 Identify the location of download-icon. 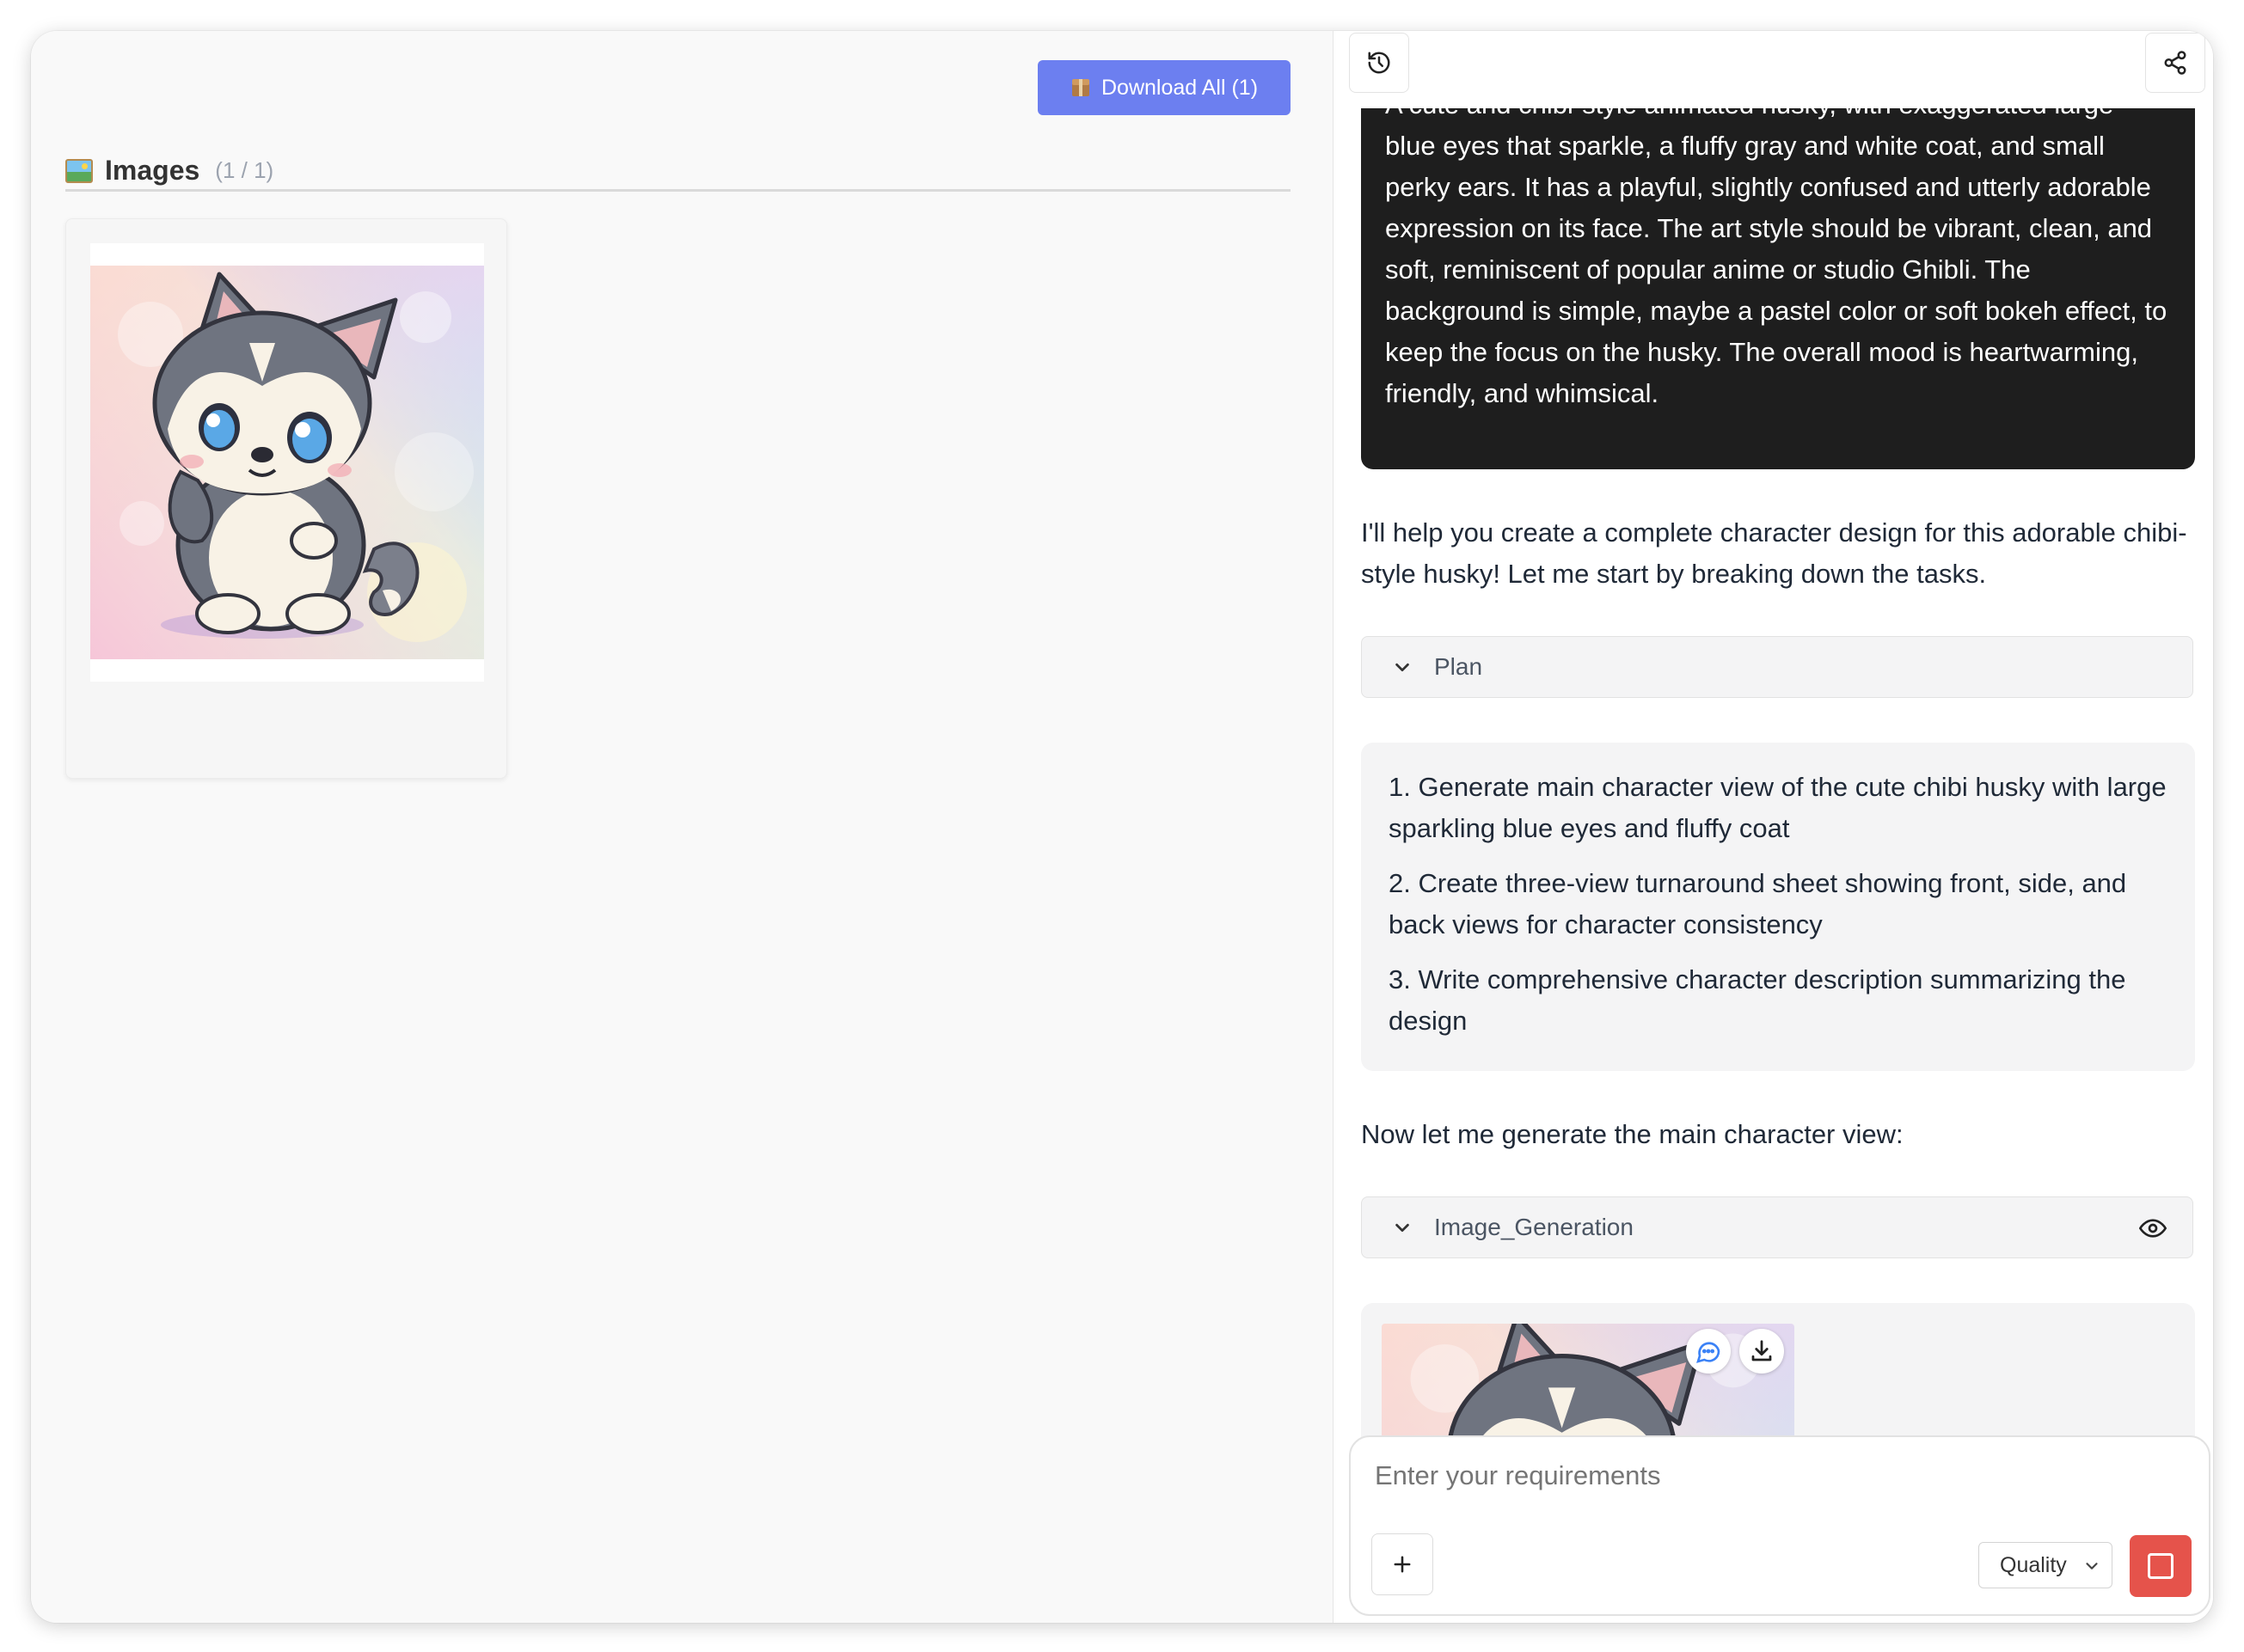
(1761, 1350).